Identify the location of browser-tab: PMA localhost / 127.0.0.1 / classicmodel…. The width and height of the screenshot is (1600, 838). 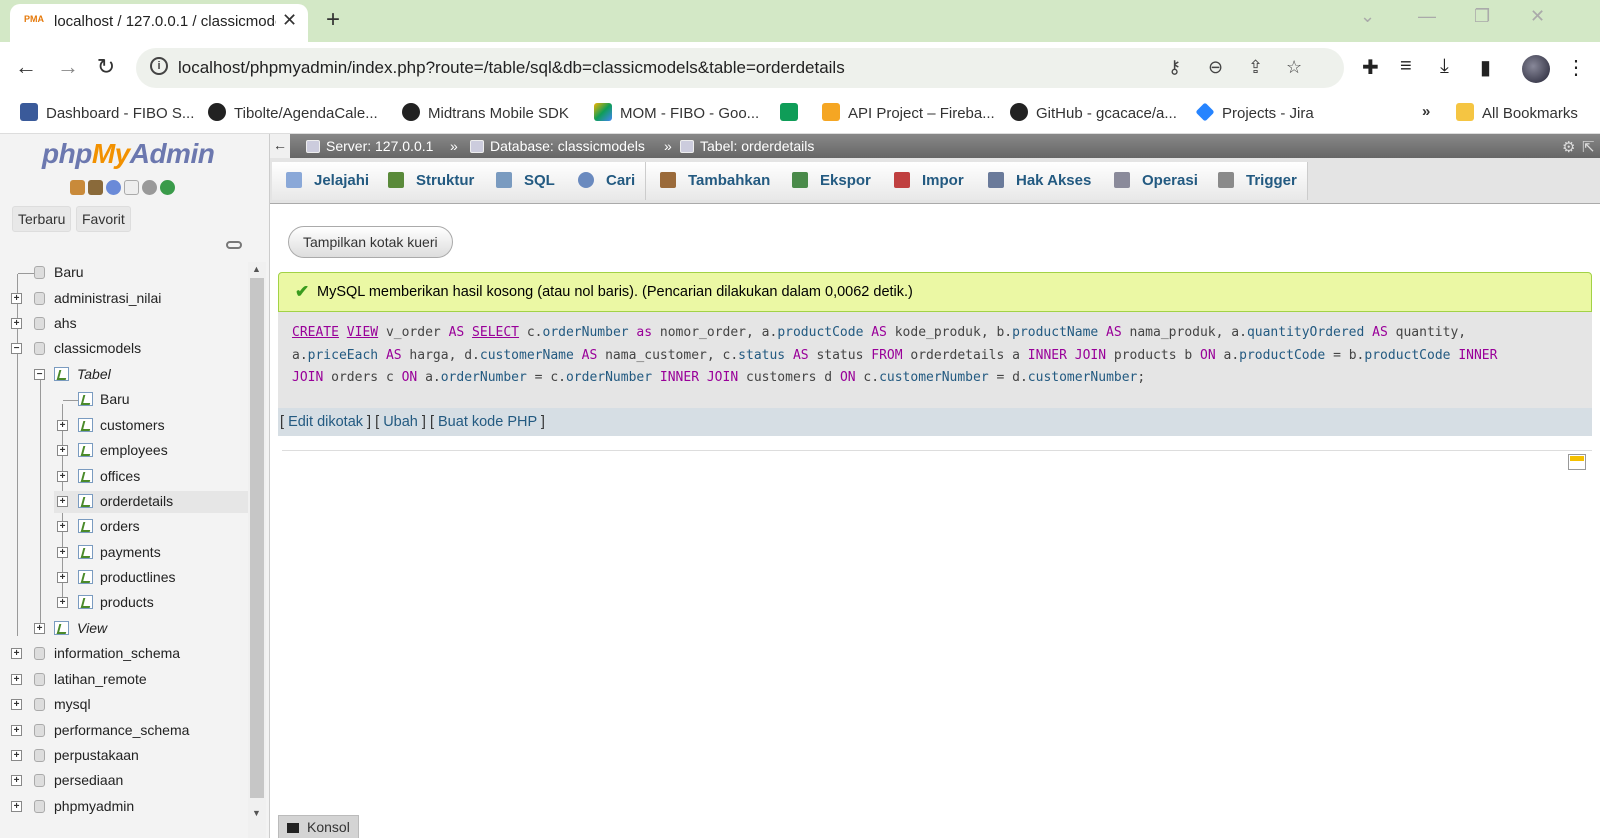
(159, 23).